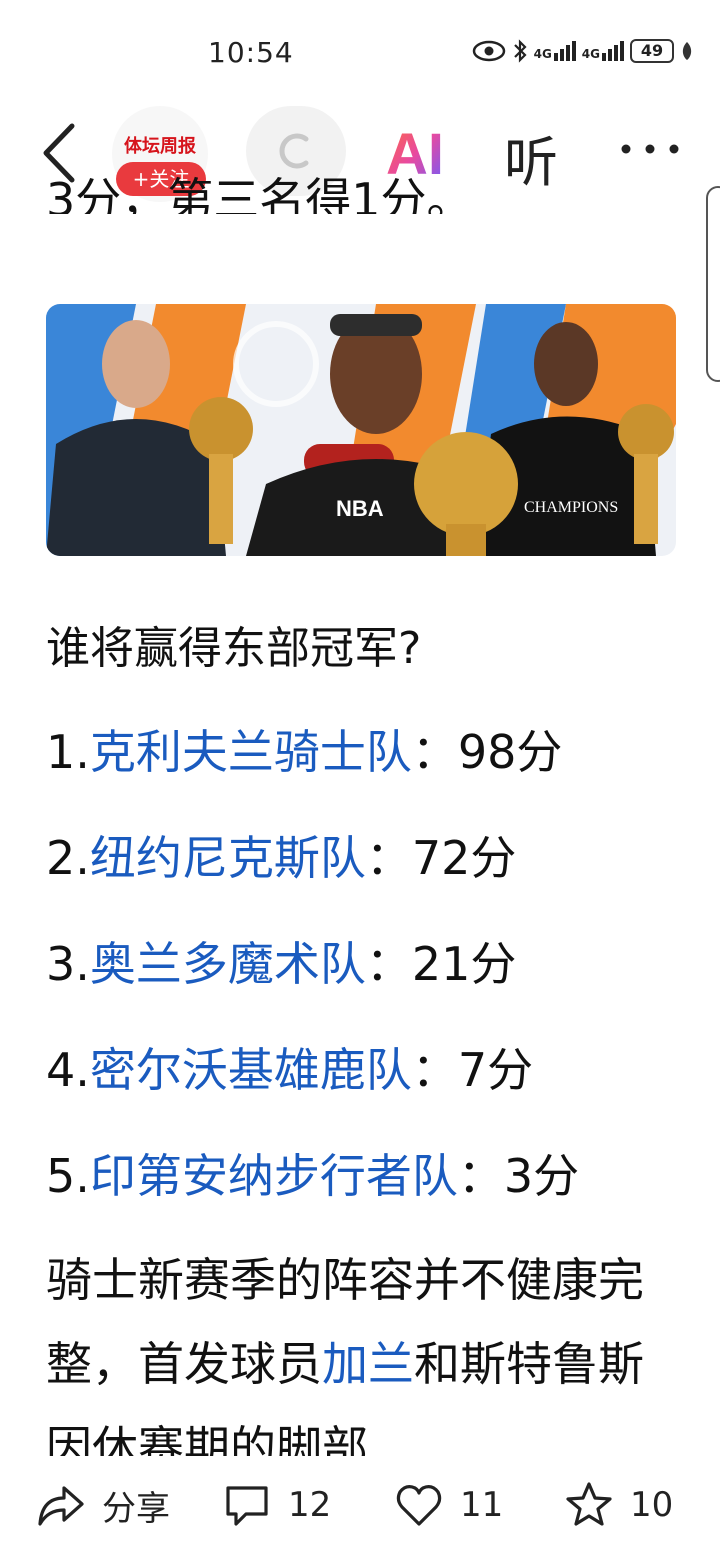  I want to click on bottom-action-bar: 分享 12 11 10, so click(360, 1510).